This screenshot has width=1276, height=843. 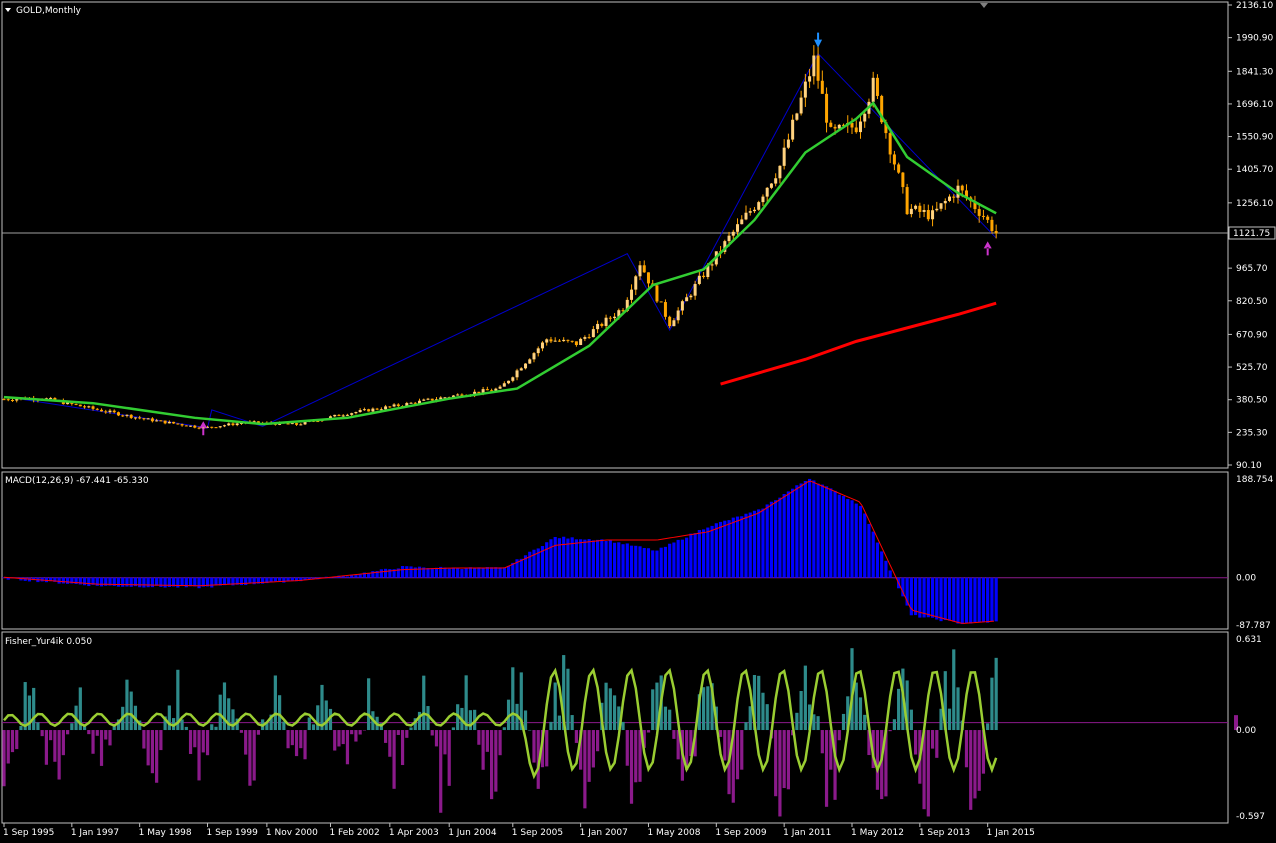 What do you see at coordinates (1249, 466) in the screenshot?
I see `price-tick-label: 90.10` at bounding box center [1249, 466].